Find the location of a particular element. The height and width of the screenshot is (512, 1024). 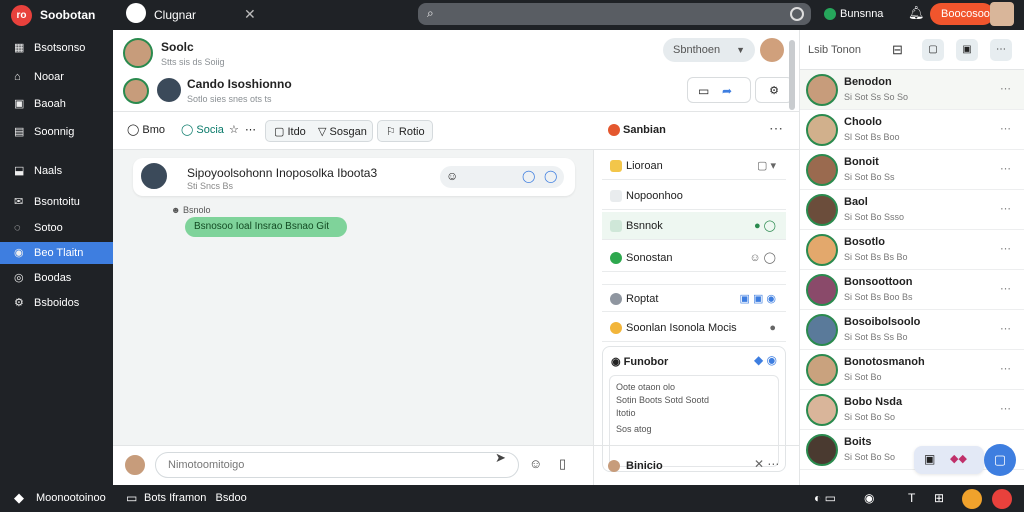

action-icons: ▣ ▣ ◉ is located at coordinates (758, 299).